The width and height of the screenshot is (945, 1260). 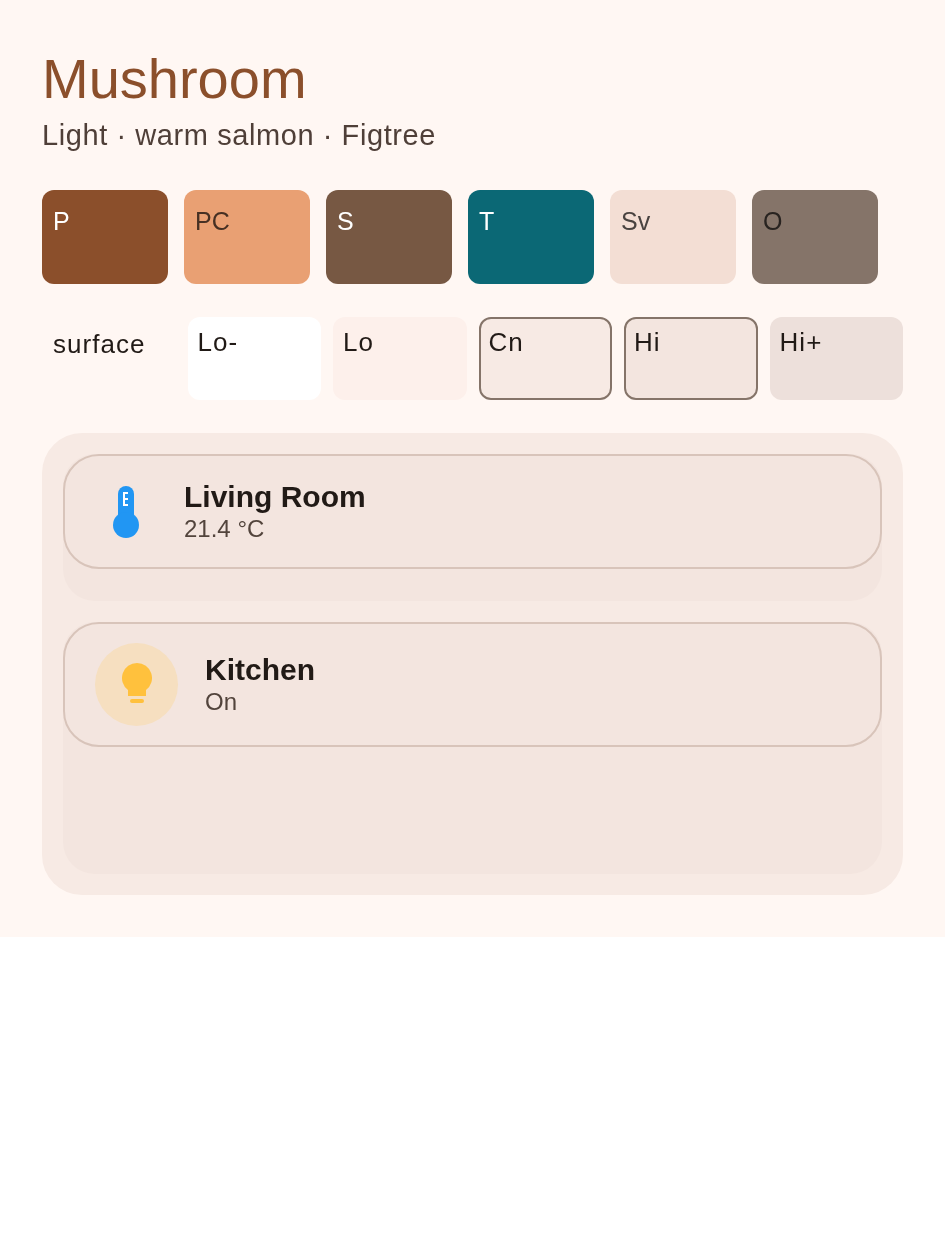 What do you see at coordinates (254, 358) in the screenshot?
I see `surface-swatch: Lo-` at bounding box center [254, 358].